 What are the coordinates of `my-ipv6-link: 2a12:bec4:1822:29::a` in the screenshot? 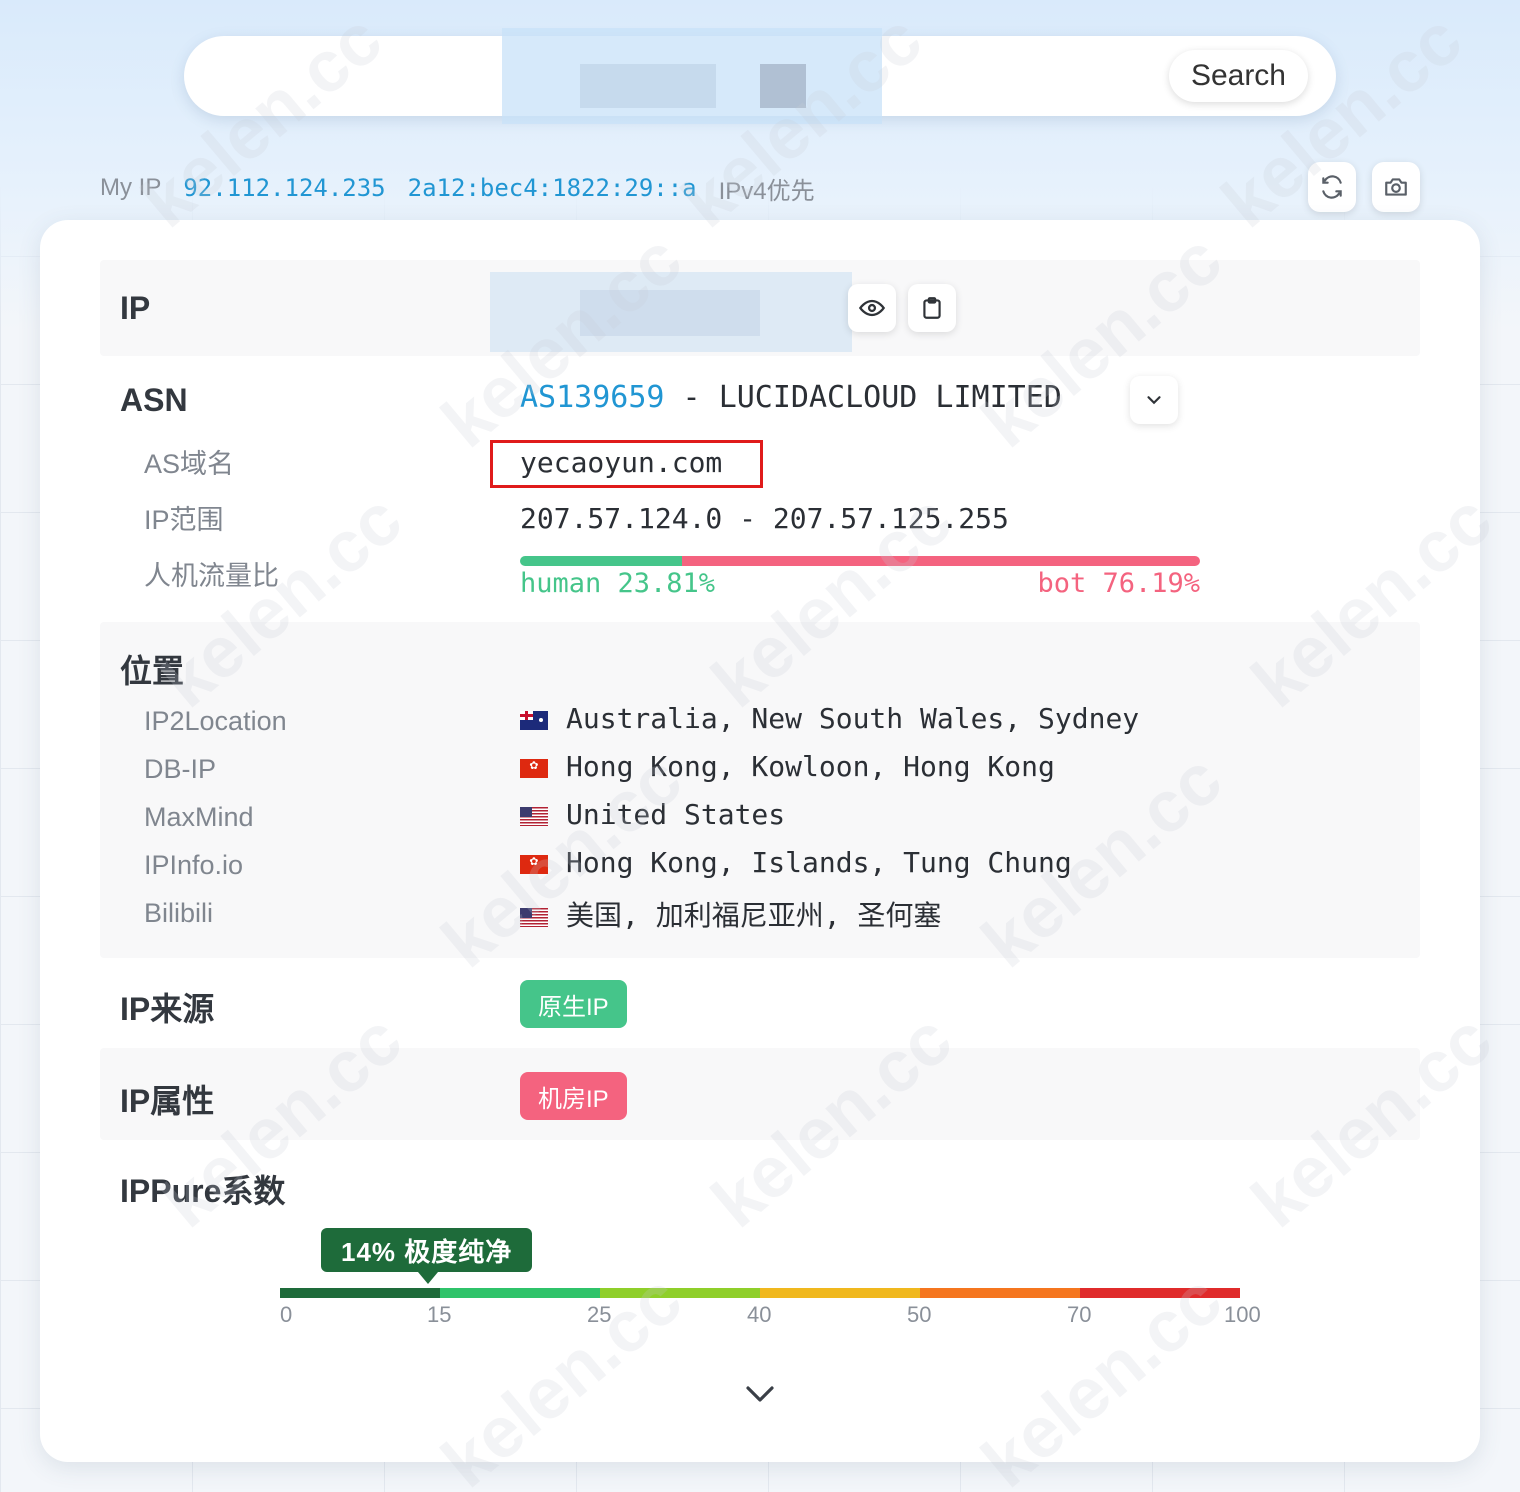 It's located at (552, 188).